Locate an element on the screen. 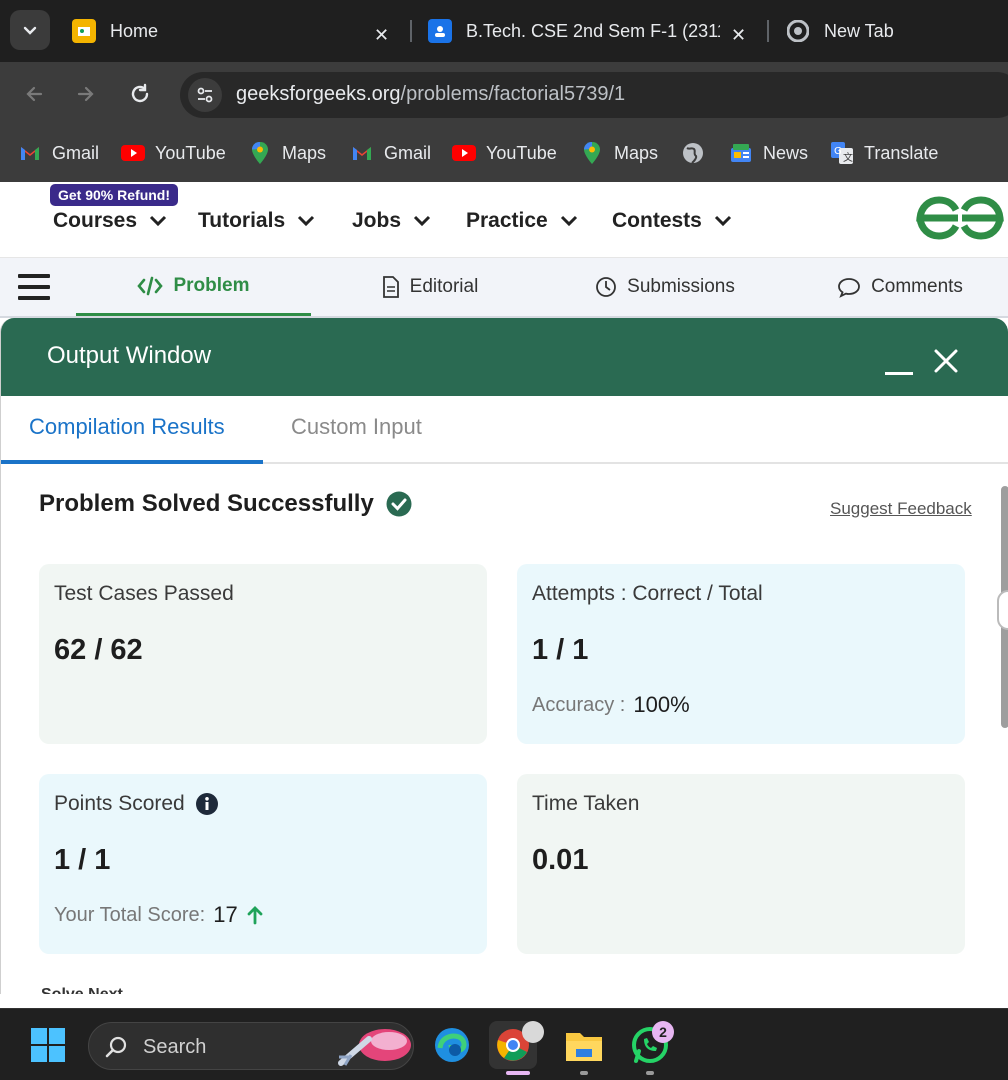 The image size is (1008, 1080). back-button is located at coordinates (34, 94).